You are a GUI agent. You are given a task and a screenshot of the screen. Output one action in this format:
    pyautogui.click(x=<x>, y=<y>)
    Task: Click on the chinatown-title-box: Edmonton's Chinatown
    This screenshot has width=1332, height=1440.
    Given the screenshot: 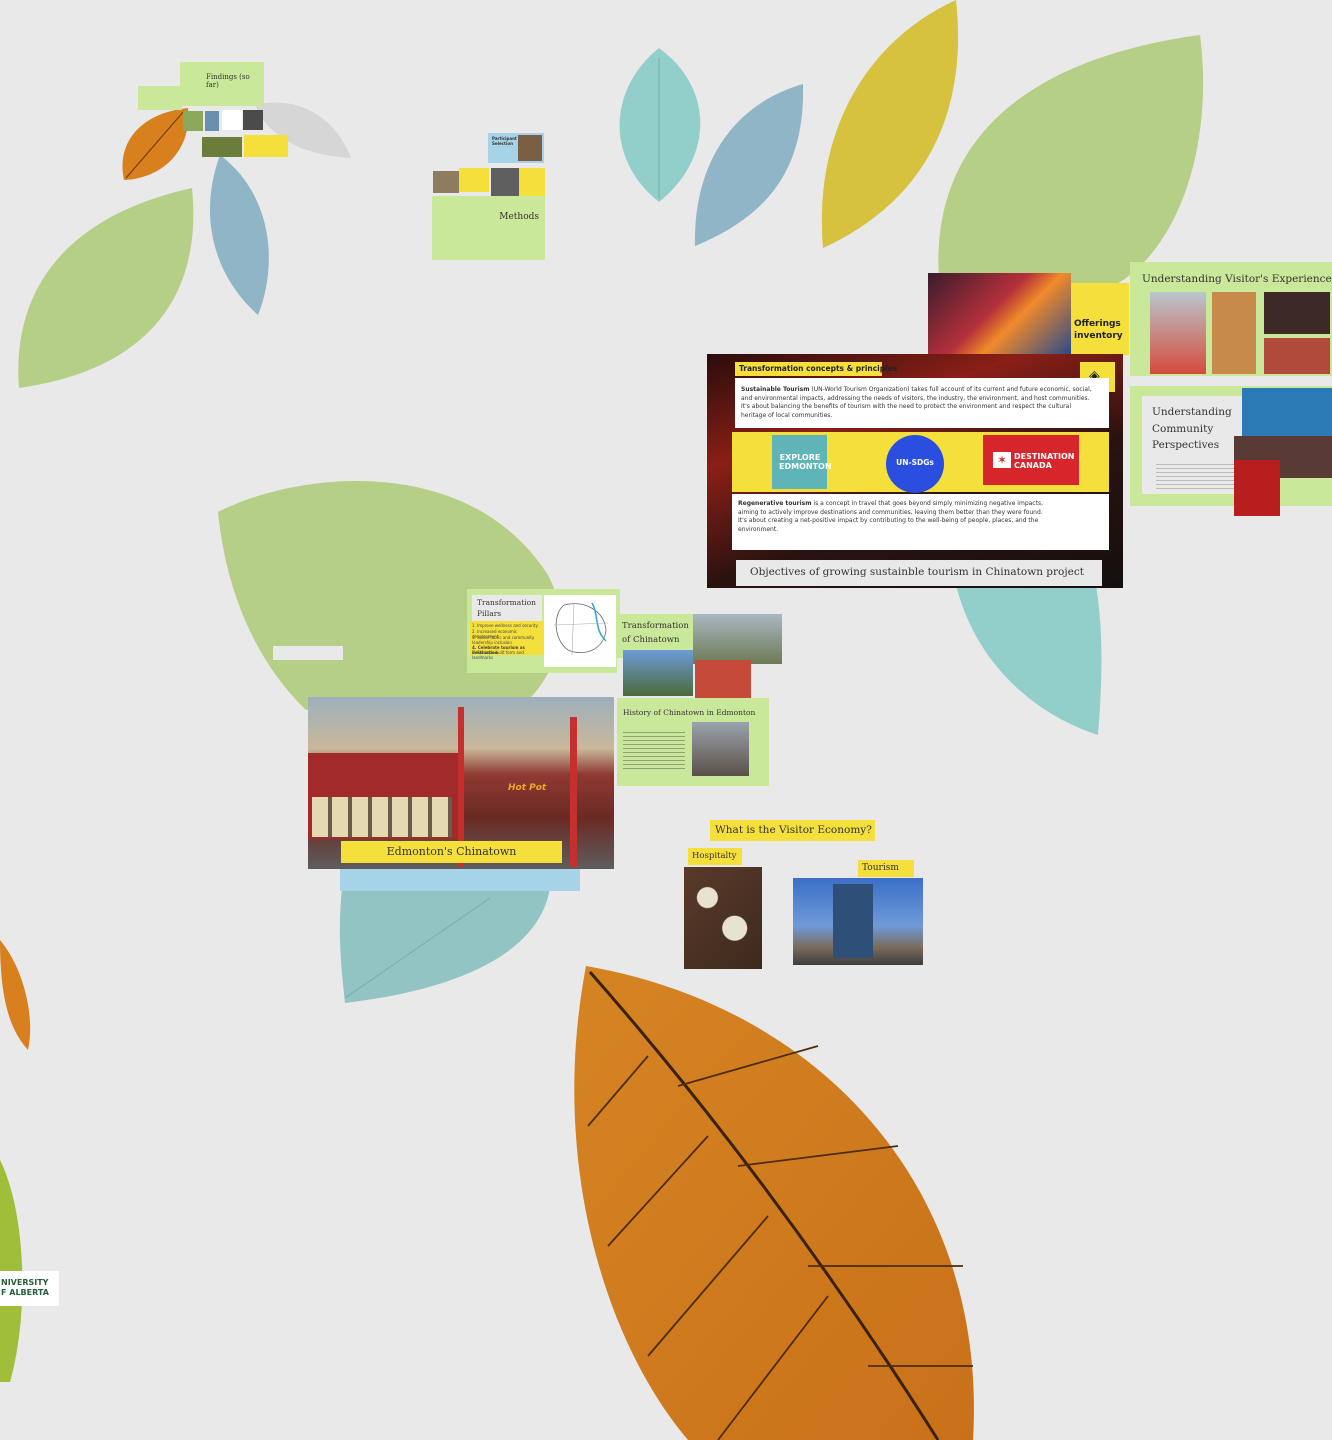 What is the action you would take?
    pyautogui.click(x=451, y=852)
    